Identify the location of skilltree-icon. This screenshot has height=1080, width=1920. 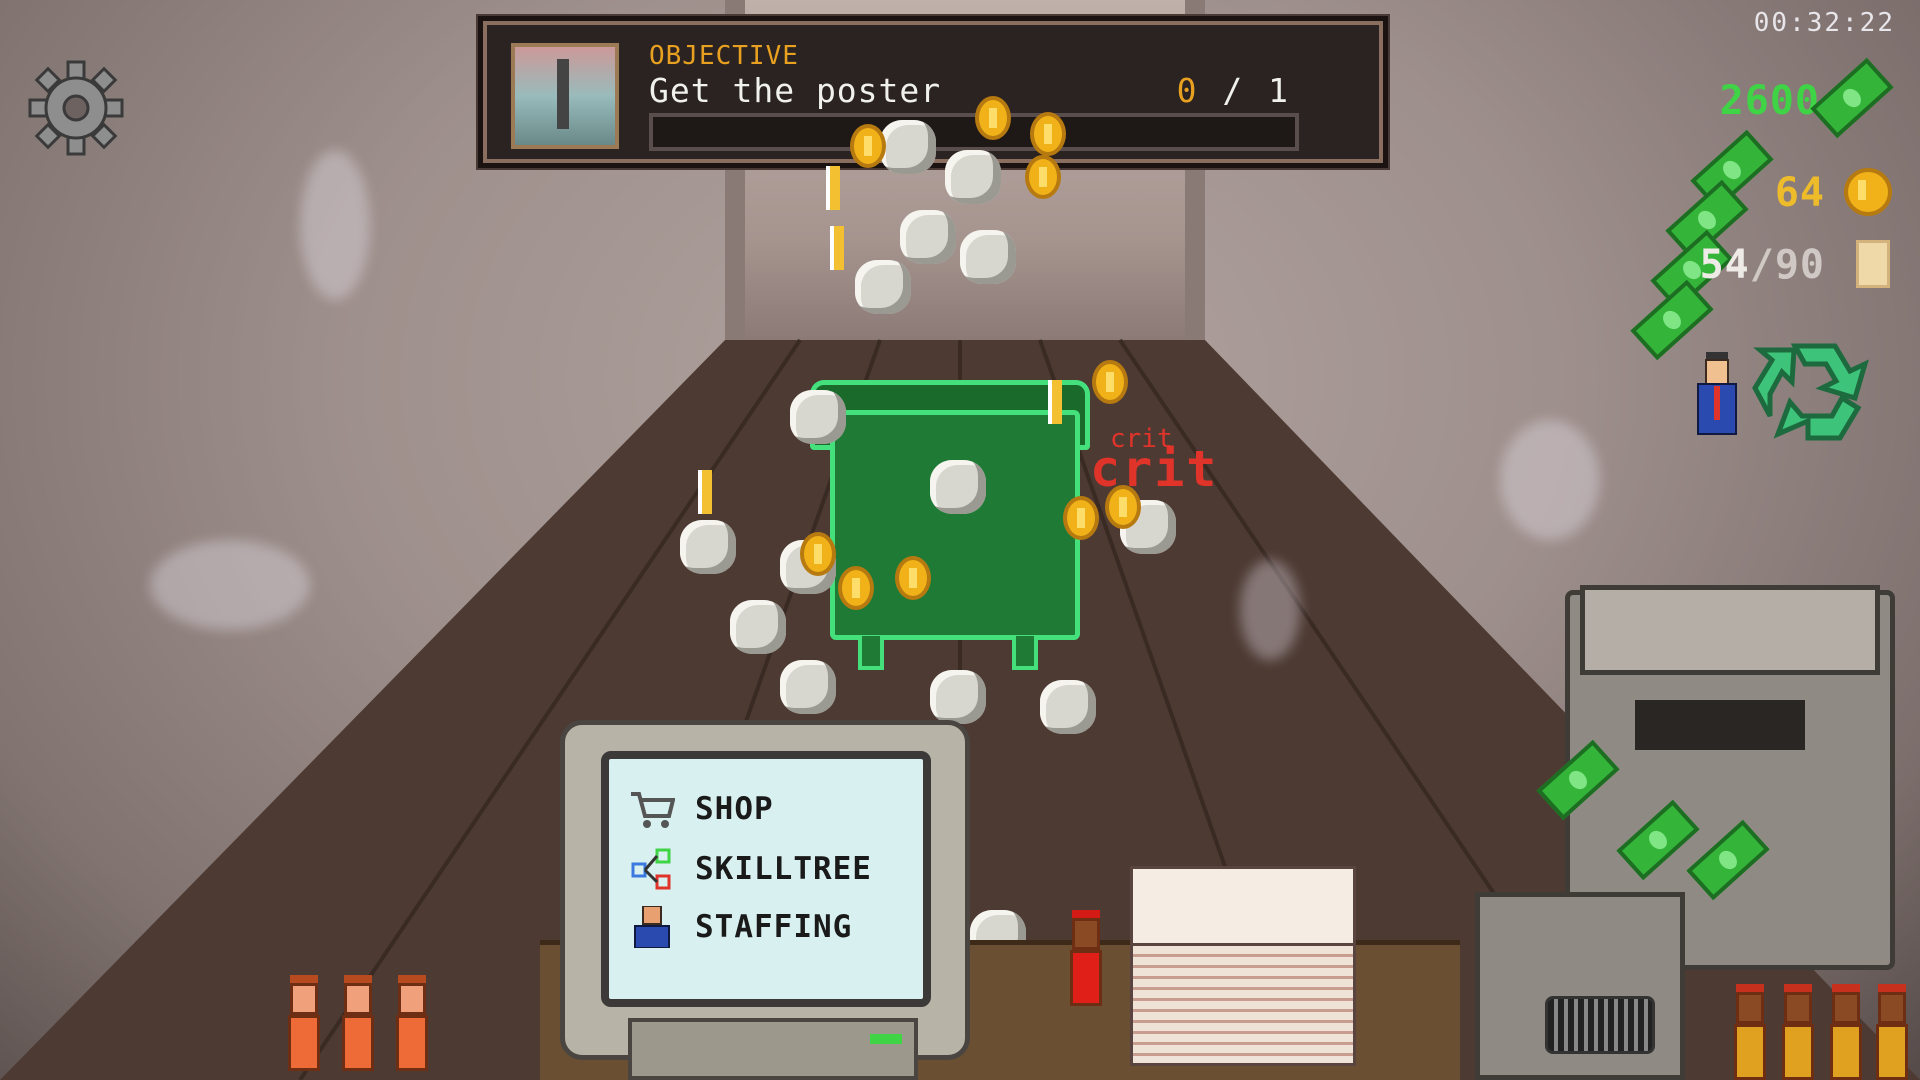
(651, 869).